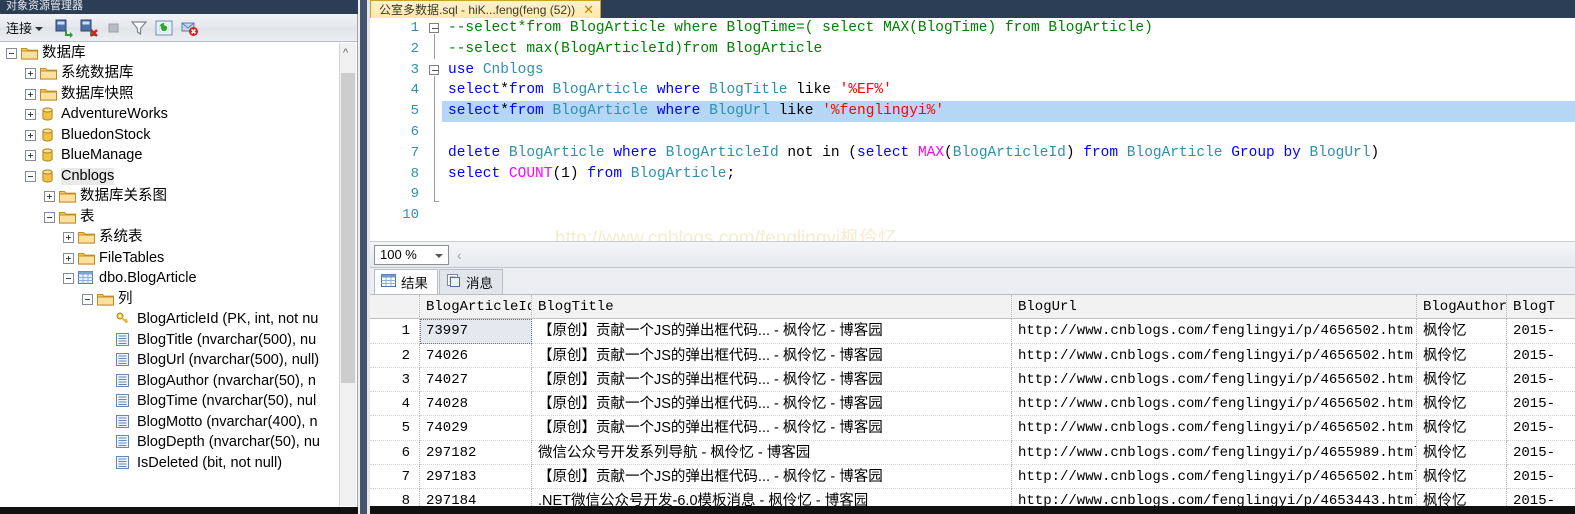 Image resolution: width=1575 pixels, height=514 pixels. What do you see at coordinates (476, 331) in the screenshot?
I see `grid-cell-BlogArticleId: 73997` at bounding box center [476, 331].